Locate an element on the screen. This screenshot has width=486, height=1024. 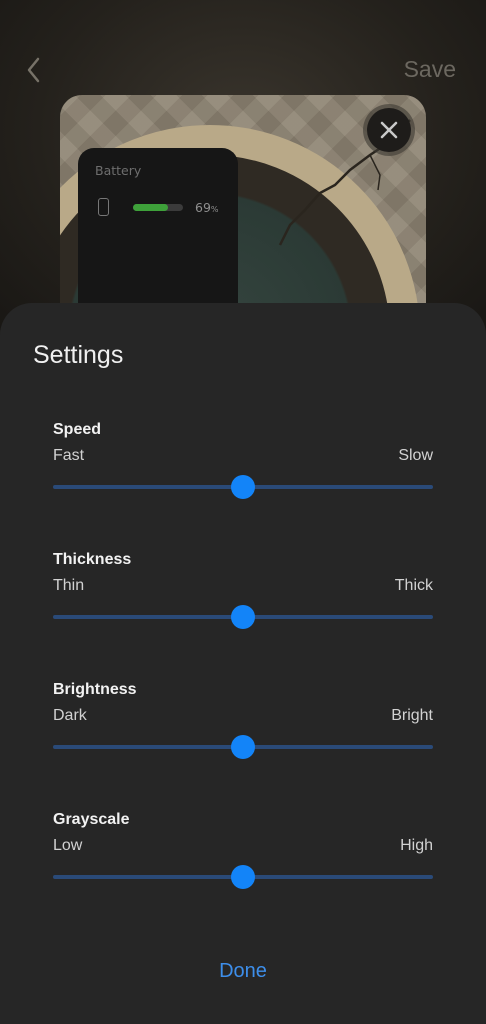
setting-label: Speed is located at coordinates (77, 429).